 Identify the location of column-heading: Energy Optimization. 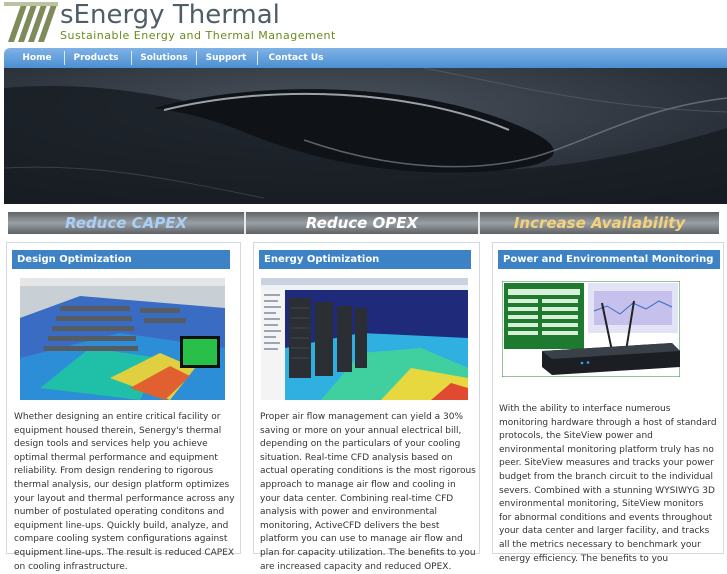
(365, 259).